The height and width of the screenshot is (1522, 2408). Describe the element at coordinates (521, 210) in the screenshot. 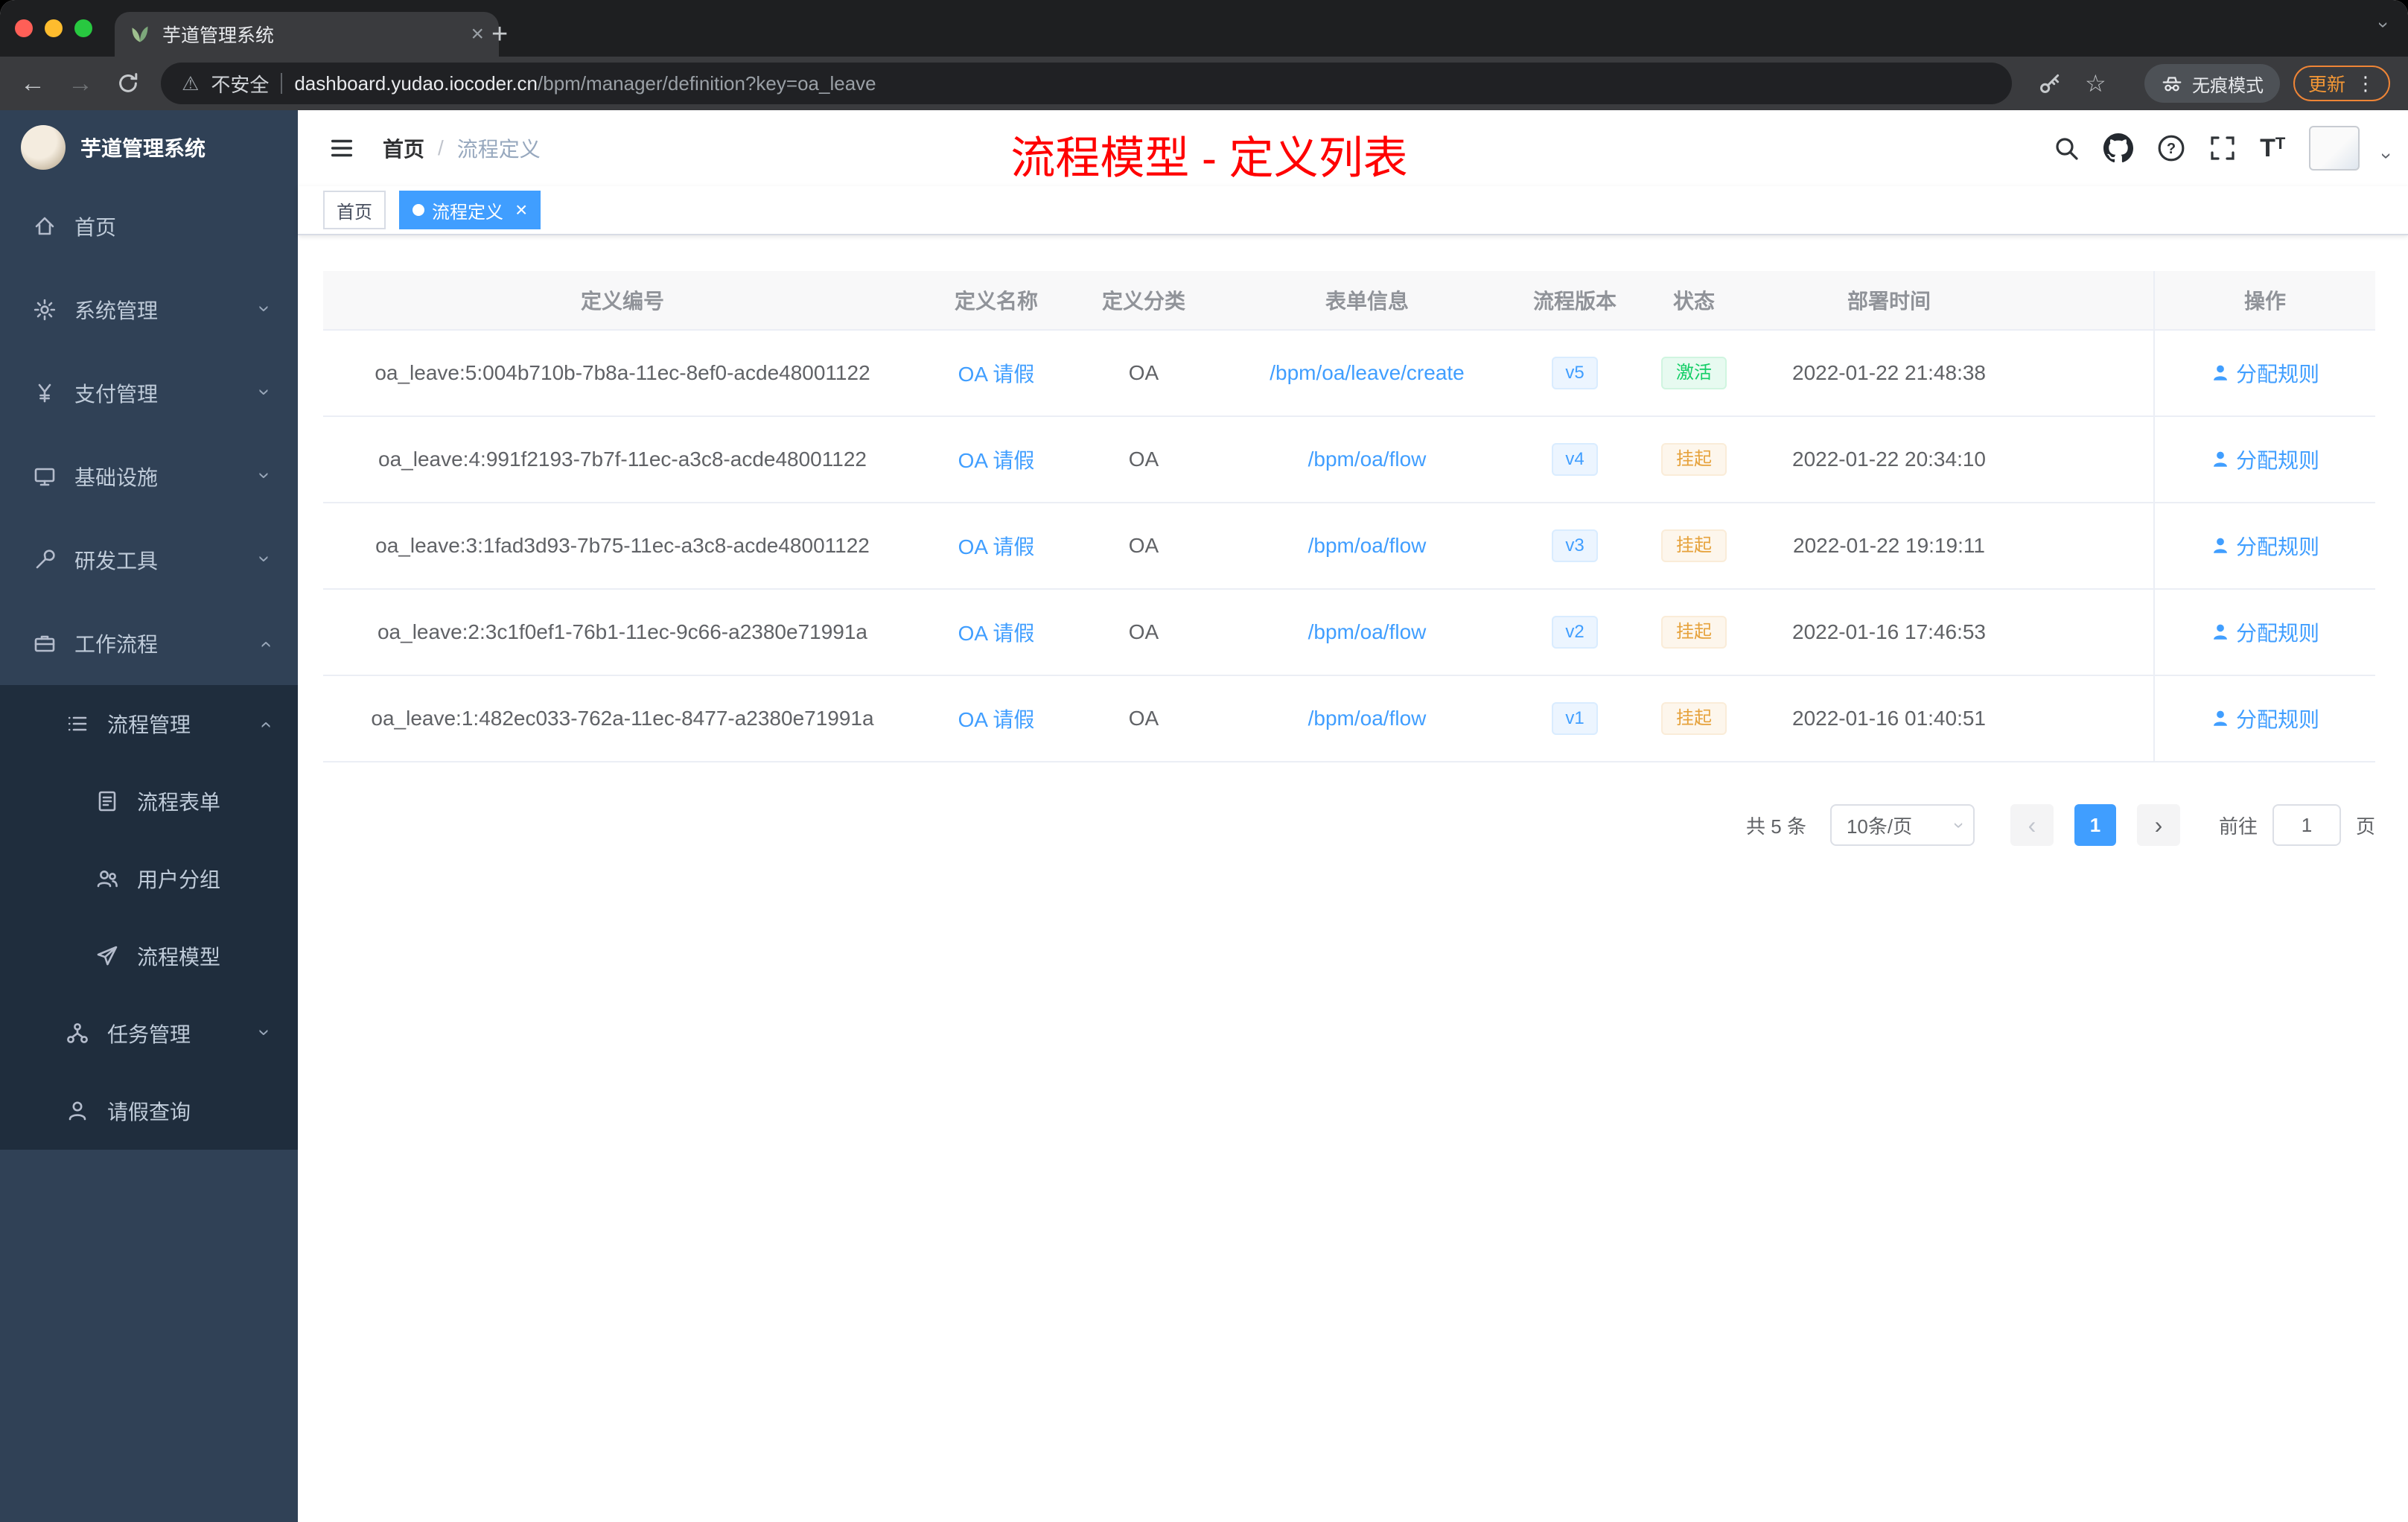

I see `close-icon: ×` at that location.